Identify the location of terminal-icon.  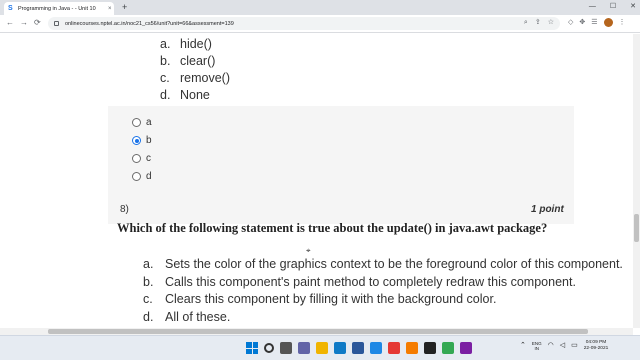
(430, 348).